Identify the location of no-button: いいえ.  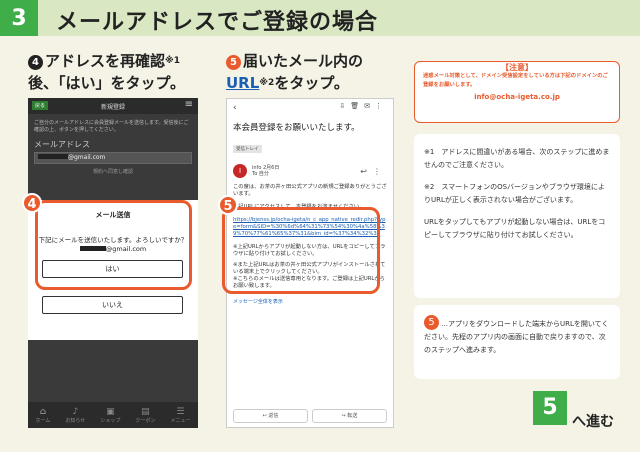
(112, 305).